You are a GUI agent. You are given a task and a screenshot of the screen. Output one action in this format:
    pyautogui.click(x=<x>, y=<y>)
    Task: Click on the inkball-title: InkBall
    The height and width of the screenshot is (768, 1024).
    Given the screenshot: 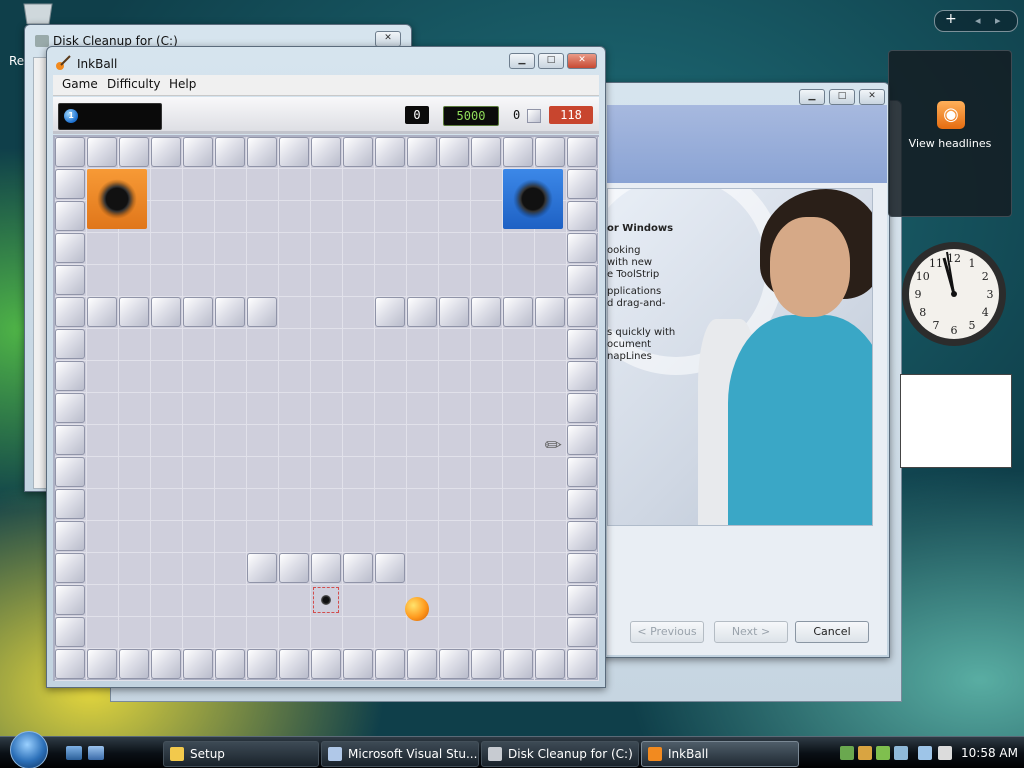 What is the action you would take?
    pyautogui.click(x=97, y=64)
    